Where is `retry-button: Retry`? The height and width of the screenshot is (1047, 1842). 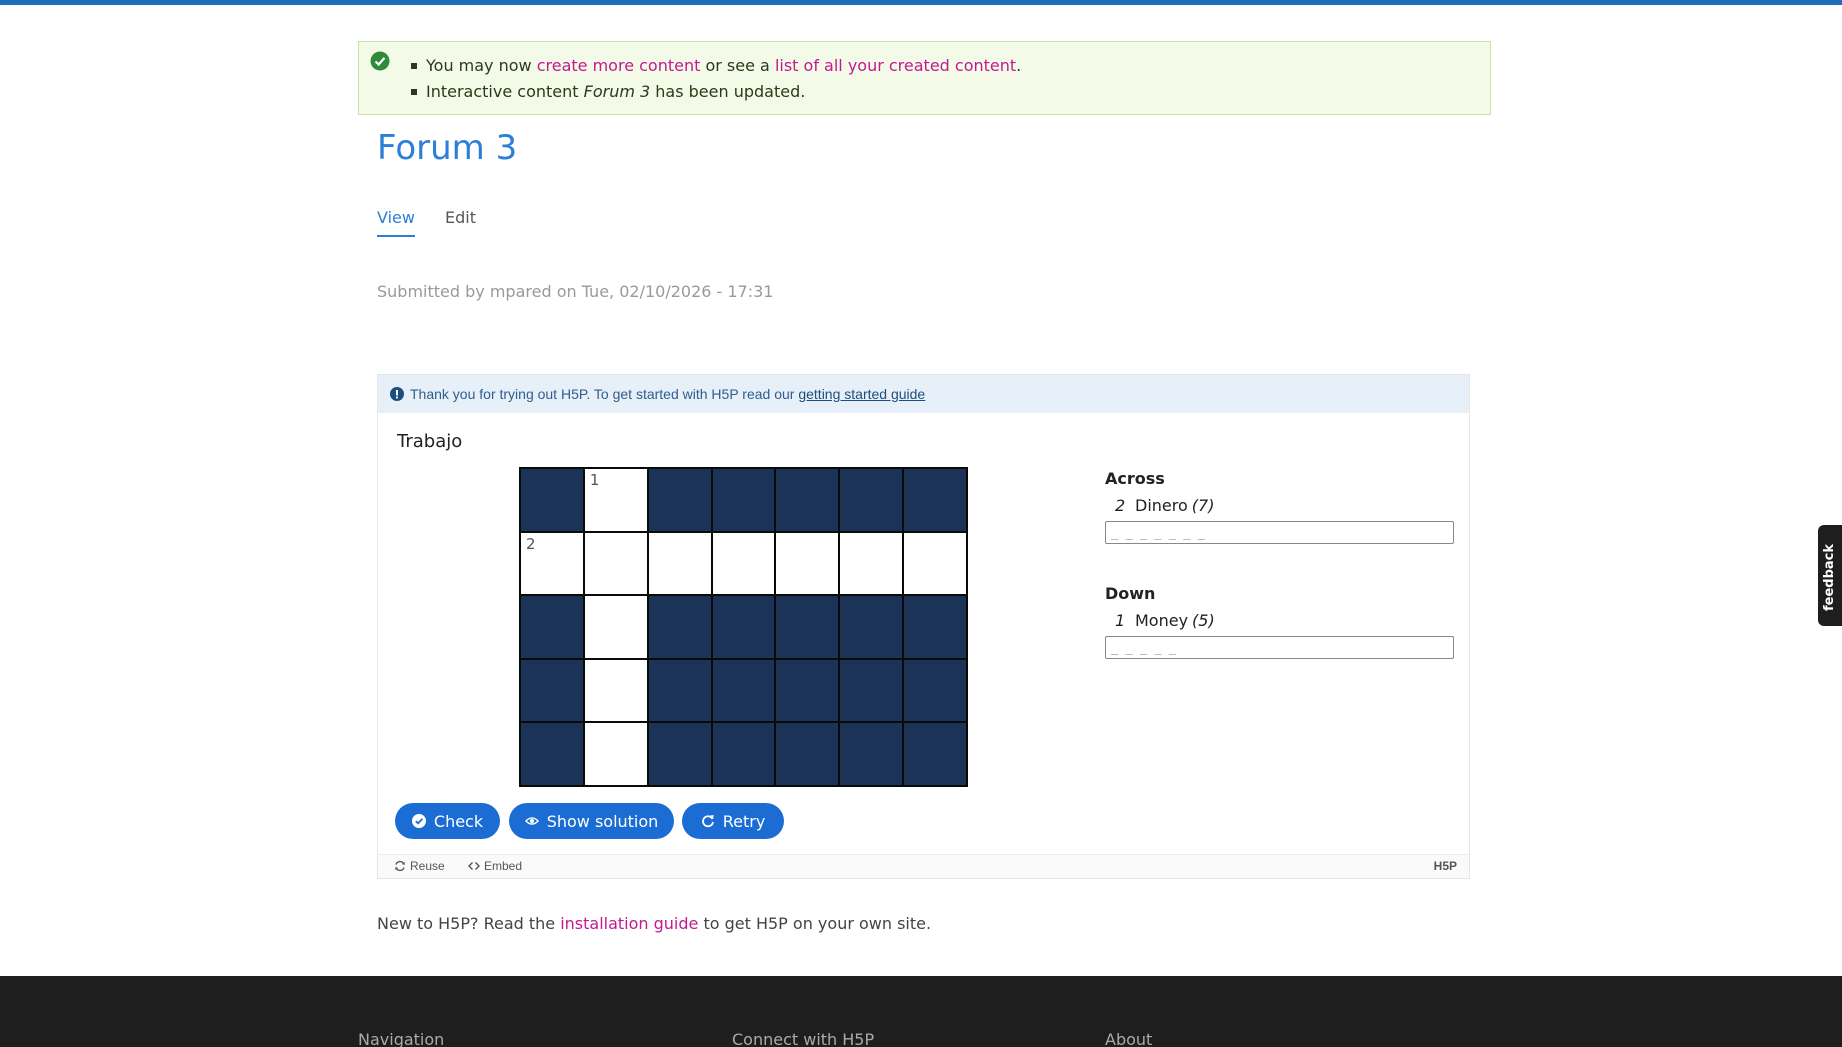 retry-button: Retry is located at coordinates (733, 821).